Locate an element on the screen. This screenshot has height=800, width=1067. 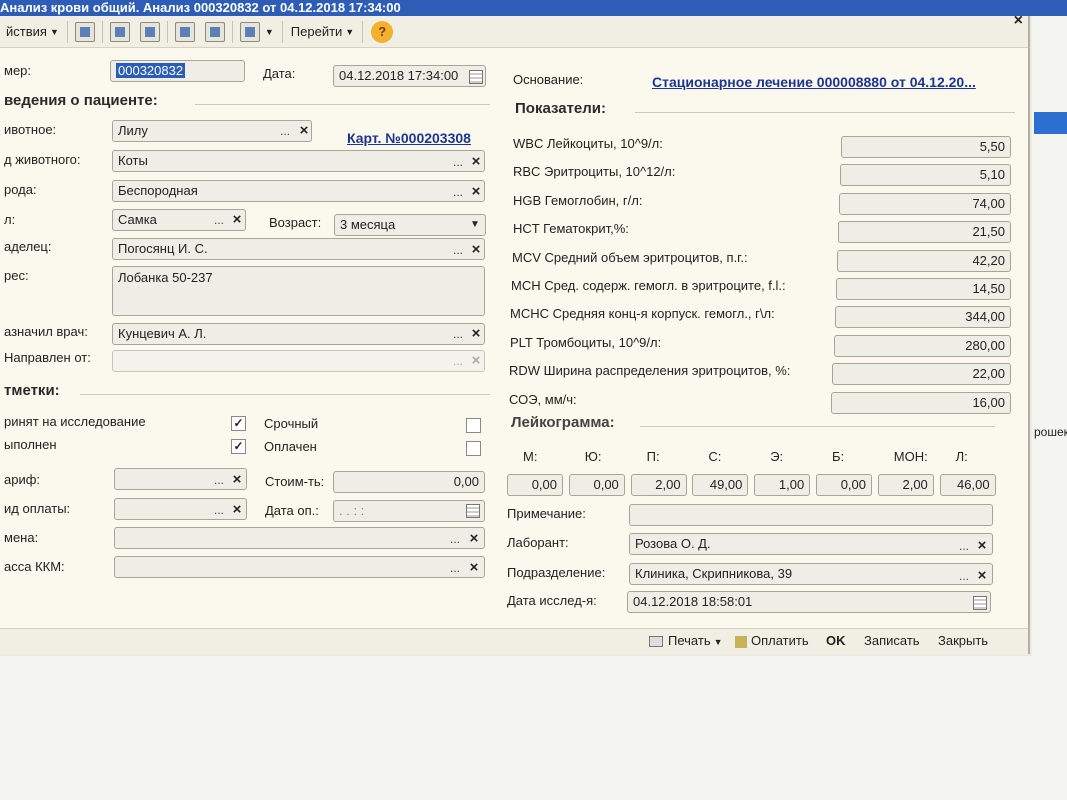
studydate-label: Дата исслед-я: is located at coordinates (552, 600).